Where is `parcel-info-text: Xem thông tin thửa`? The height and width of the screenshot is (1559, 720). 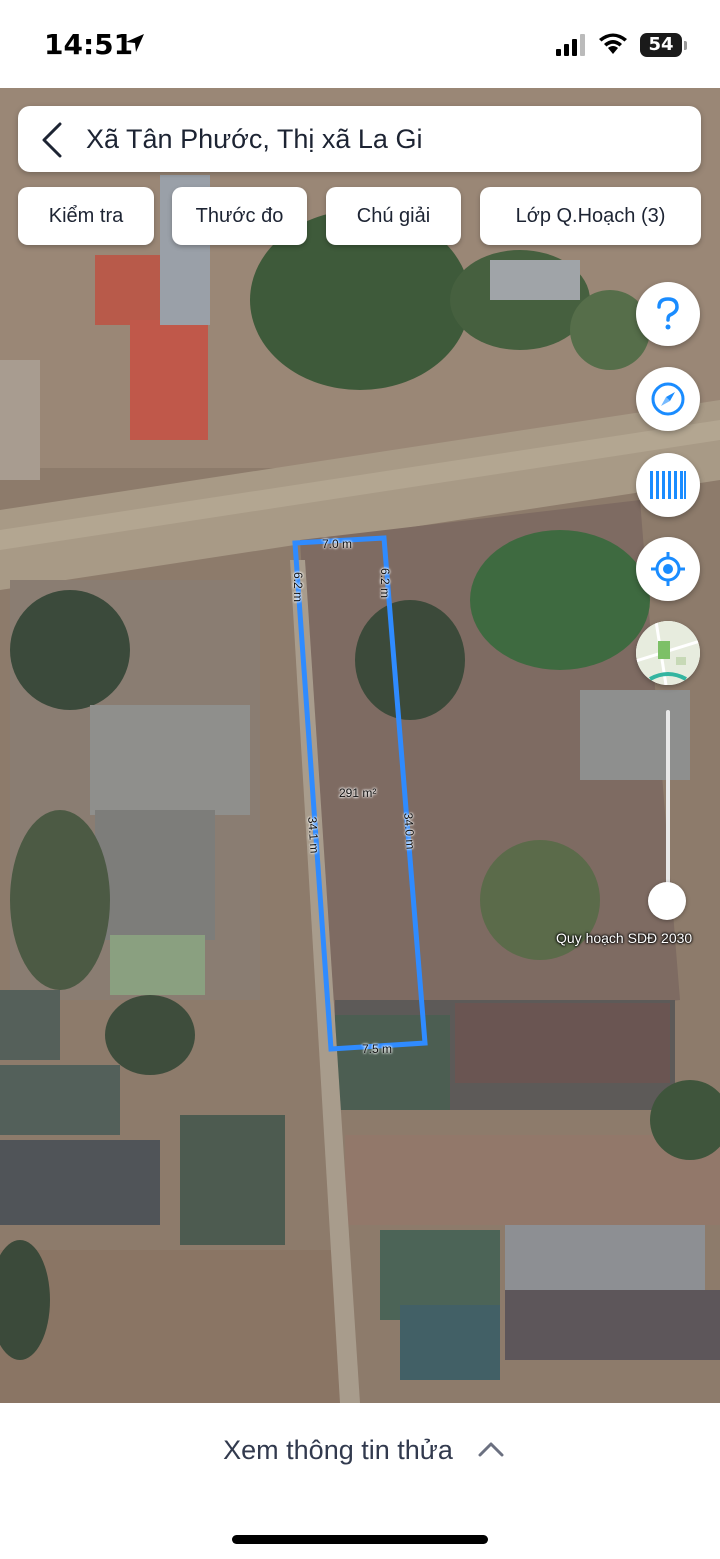
parcel-info-text: Xem thông tin thửa is located at coordinates (338, 1450).